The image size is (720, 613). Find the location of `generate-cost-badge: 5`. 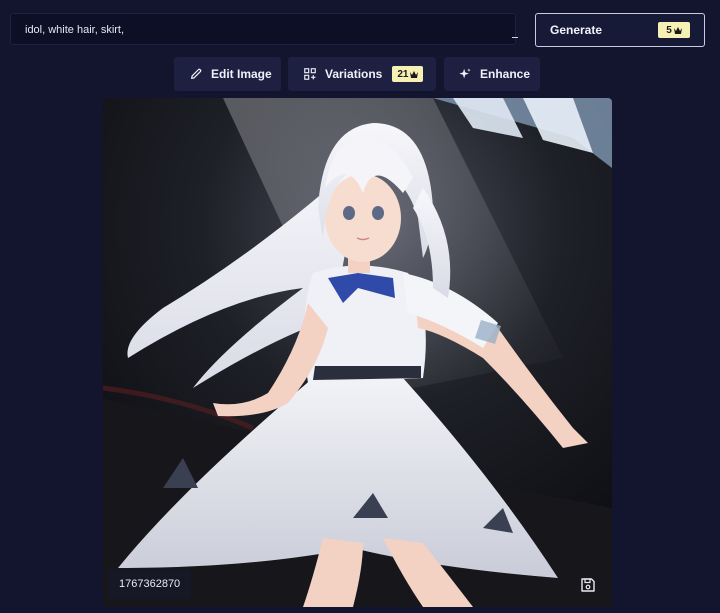

generate-cost-badge: 5 is located at coordinates (674, 30).